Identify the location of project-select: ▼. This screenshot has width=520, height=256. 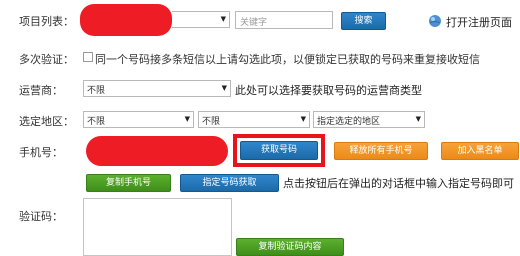
(201, 19).